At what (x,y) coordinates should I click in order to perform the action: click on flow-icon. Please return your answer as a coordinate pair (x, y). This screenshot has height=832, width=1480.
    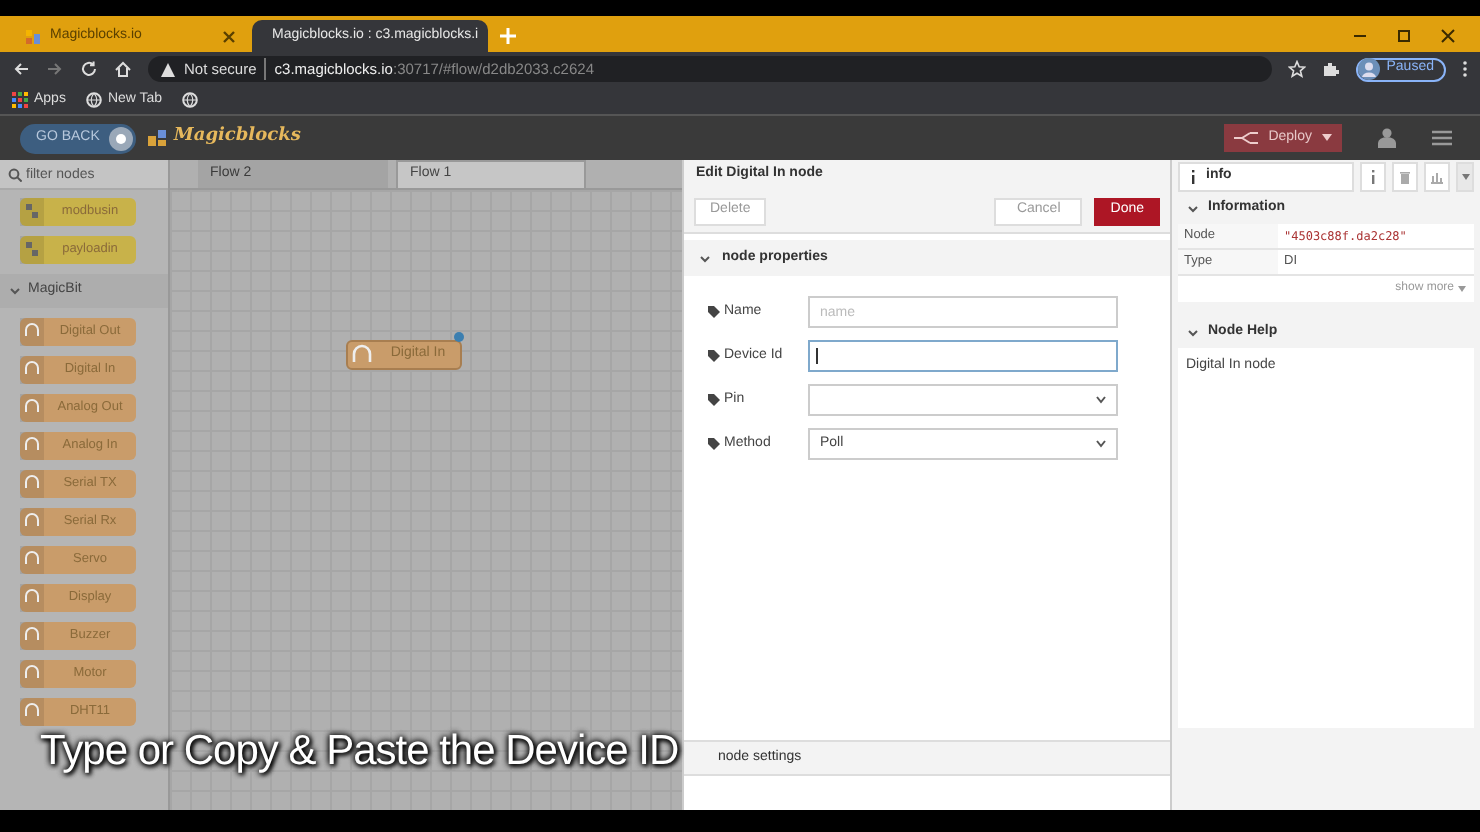
    Looking at the image, I should click on (1246, 138).